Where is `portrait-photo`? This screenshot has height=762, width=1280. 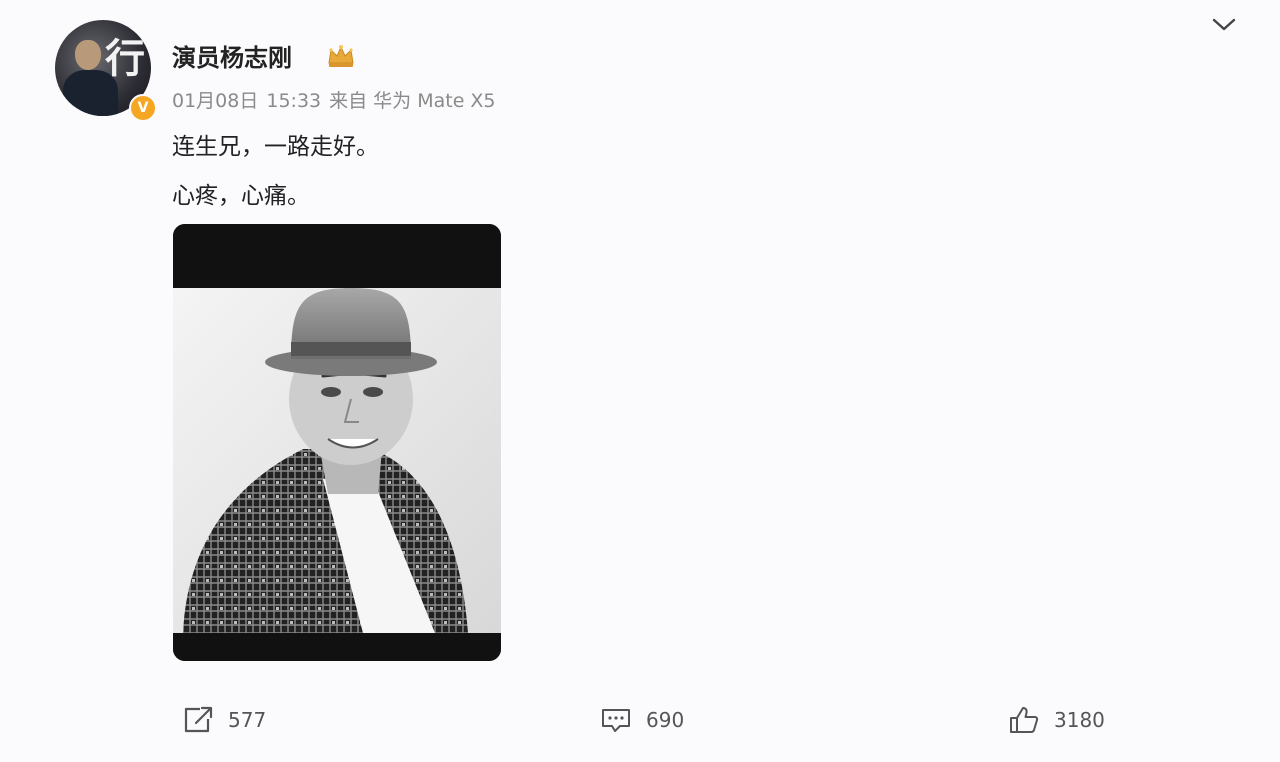
portrait-photo is located at coordinates (337, 442).